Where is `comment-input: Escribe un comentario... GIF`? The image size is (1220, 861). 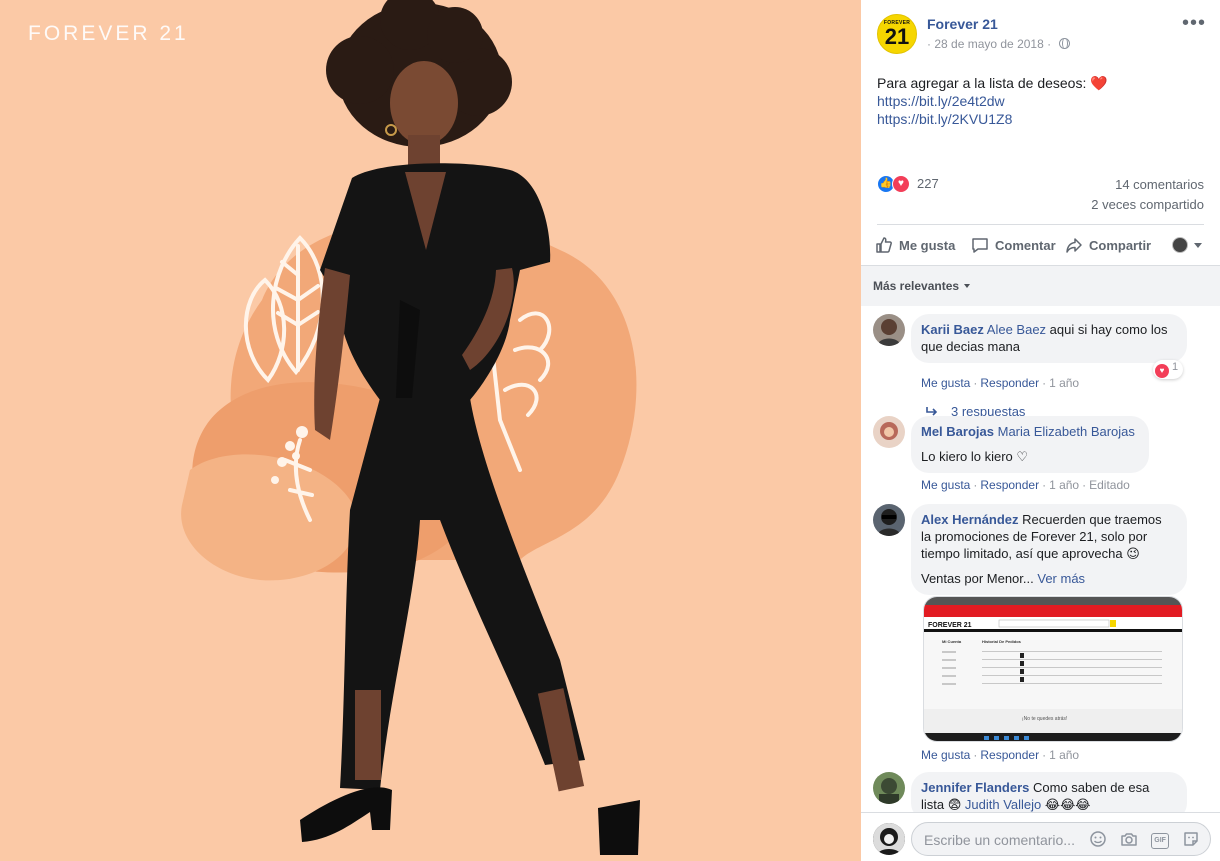
comment-input: Escribe un comentario... GIF is located at coordinates (1061, 839).